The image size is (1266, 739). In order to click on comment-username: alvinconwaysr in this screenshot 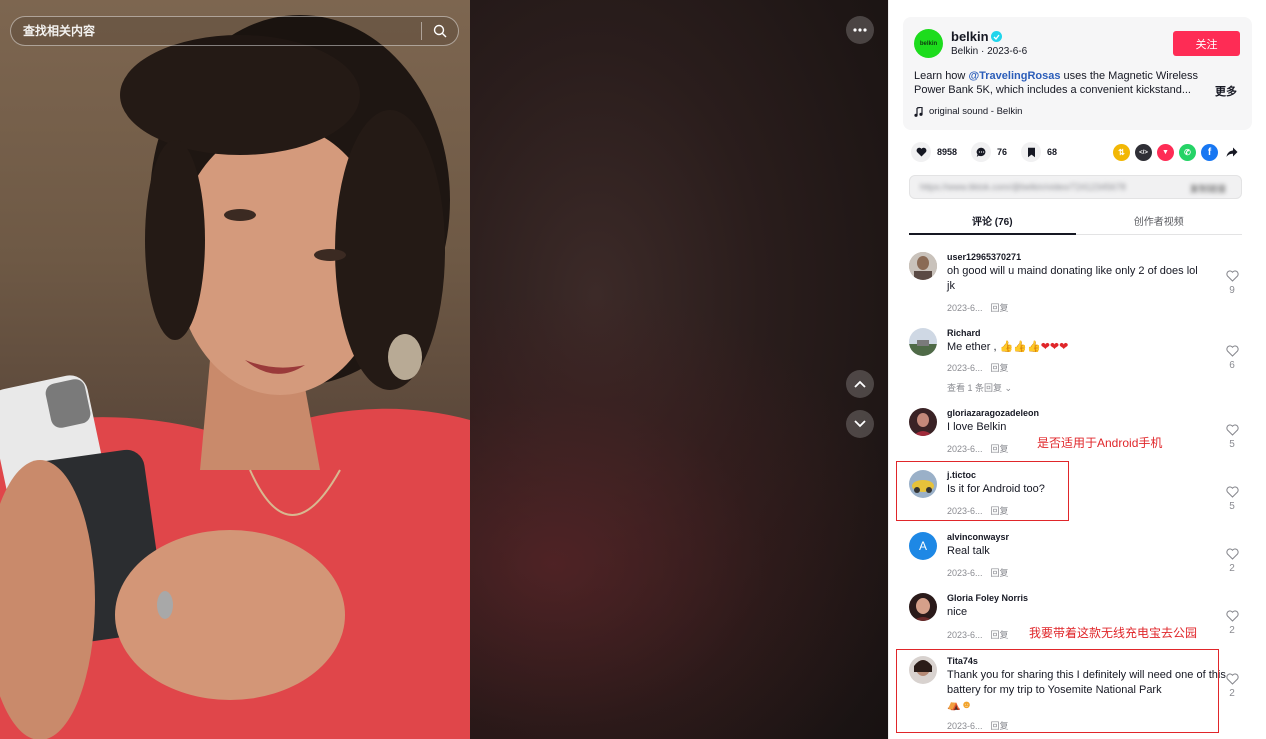, I will do `click(978, 537)`.